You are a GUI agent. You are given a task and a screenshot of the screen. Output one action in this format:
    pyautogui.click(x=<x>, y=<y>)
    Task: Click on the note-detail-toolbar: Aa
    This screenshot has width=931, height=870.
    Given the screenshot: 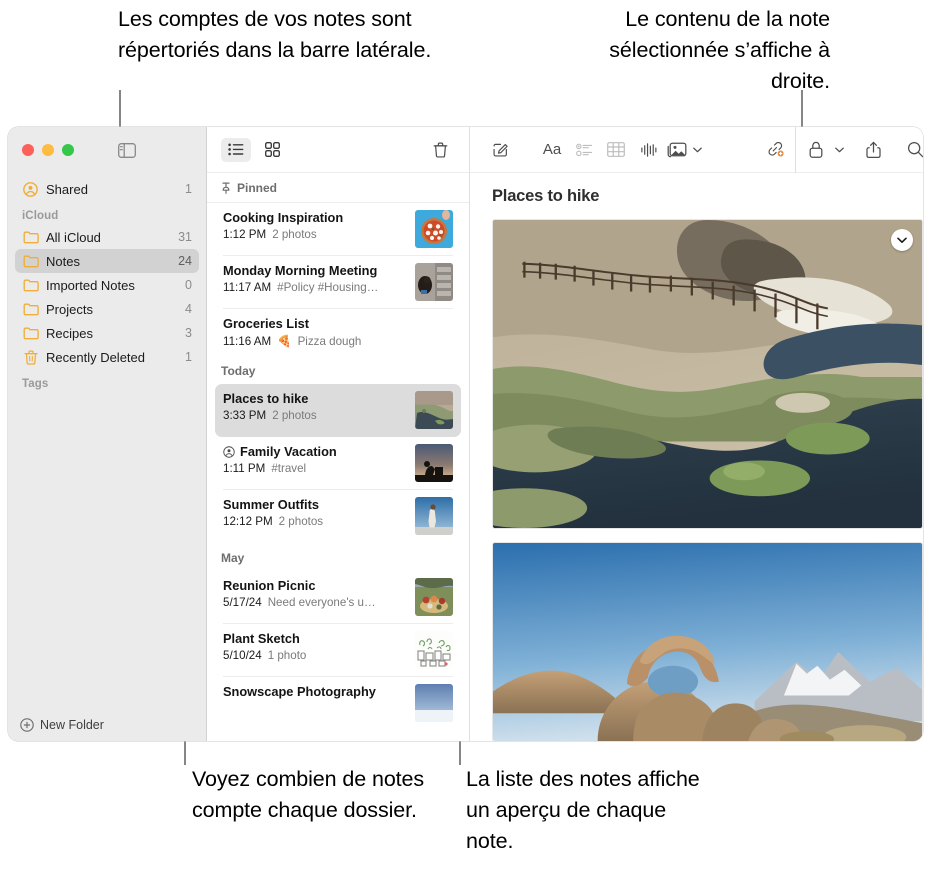 What is the action you would take?
    pyautogui.click(x=696, y=150)
    